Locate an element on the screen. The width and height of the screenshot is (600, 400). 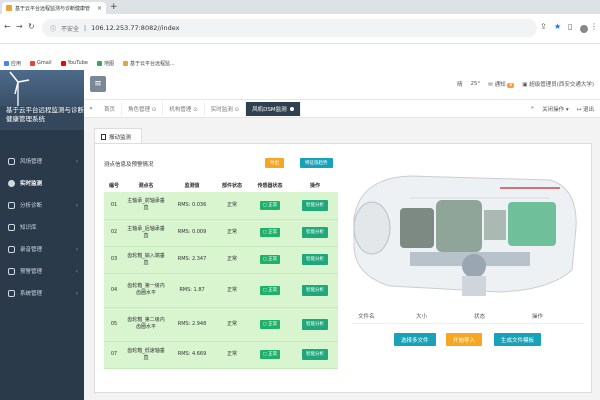
star-icon: ★ is located at coordinates (557, 26).